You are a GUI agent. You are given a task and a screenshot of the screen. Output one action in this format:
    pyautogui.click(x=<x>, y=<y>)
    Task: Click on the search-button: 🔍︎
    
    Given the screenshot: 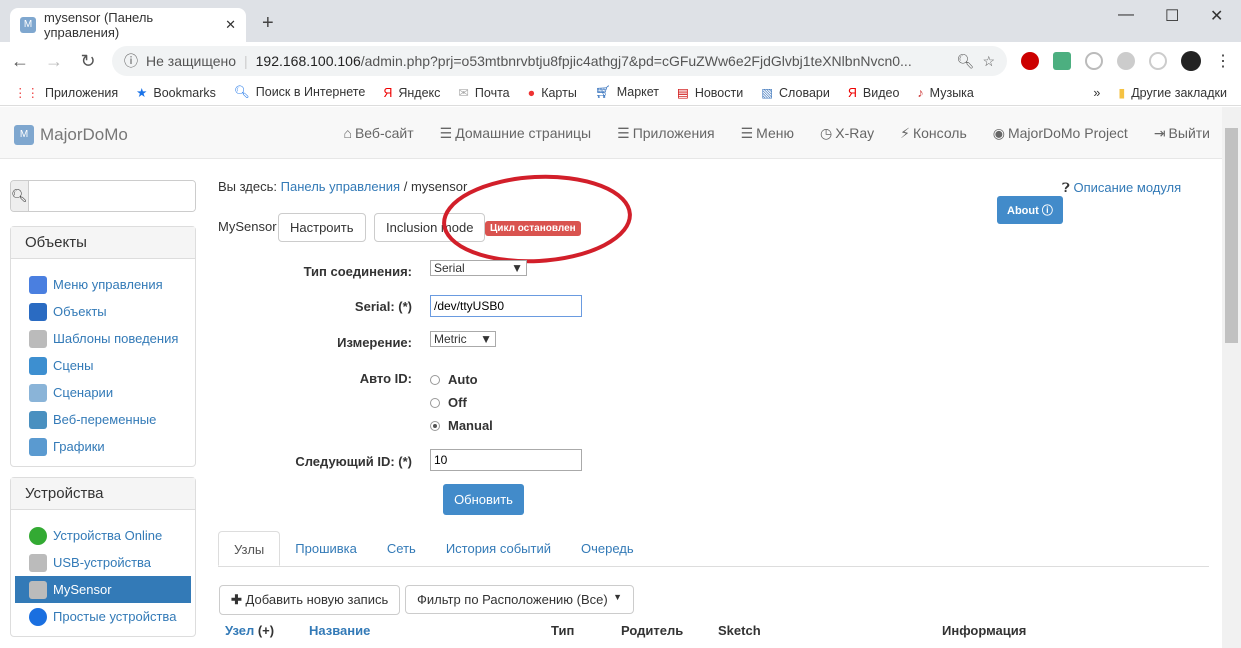 What is the action you would take?
    pyautogui.click(x=20, y=196)
    